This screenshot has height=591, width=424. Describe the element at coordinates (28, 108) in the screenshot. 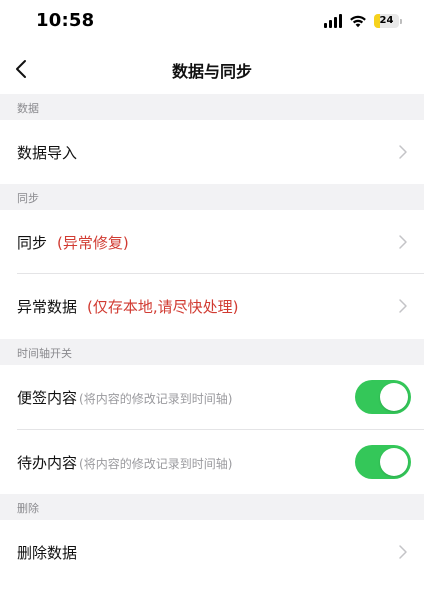

I see `section-header-label: 数据` at that location.